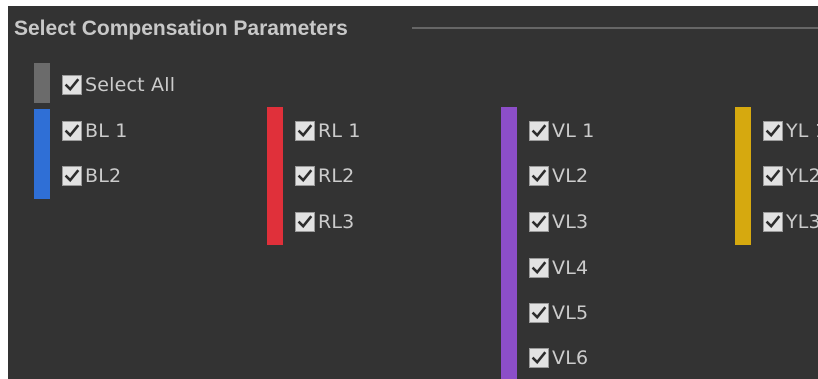 This screenshot has height=379, width=818. Describe the element at coordinates (275, 176) in the screenshot. I see `rl-color-bar` at that location.